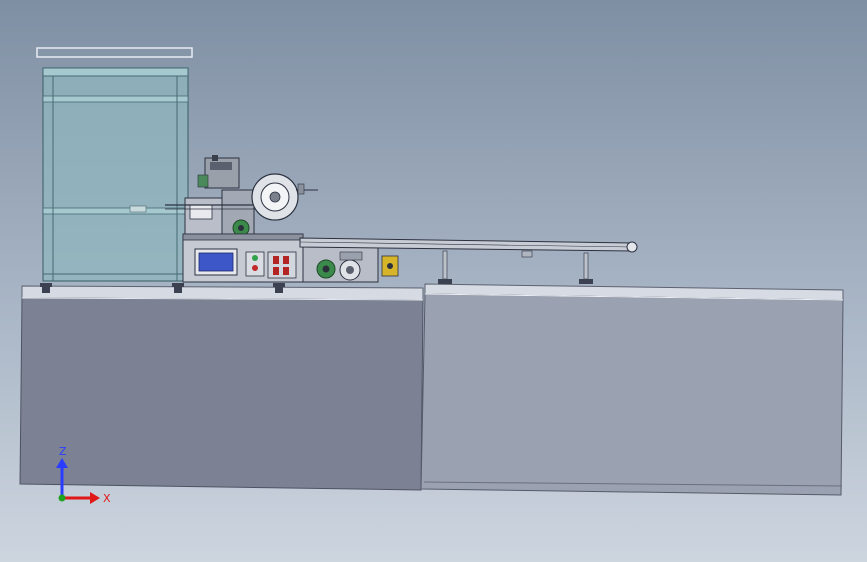  Describe the element at coordinates (115, 174) in the screenshot. I see `glass-guard-cabinet` at that location.